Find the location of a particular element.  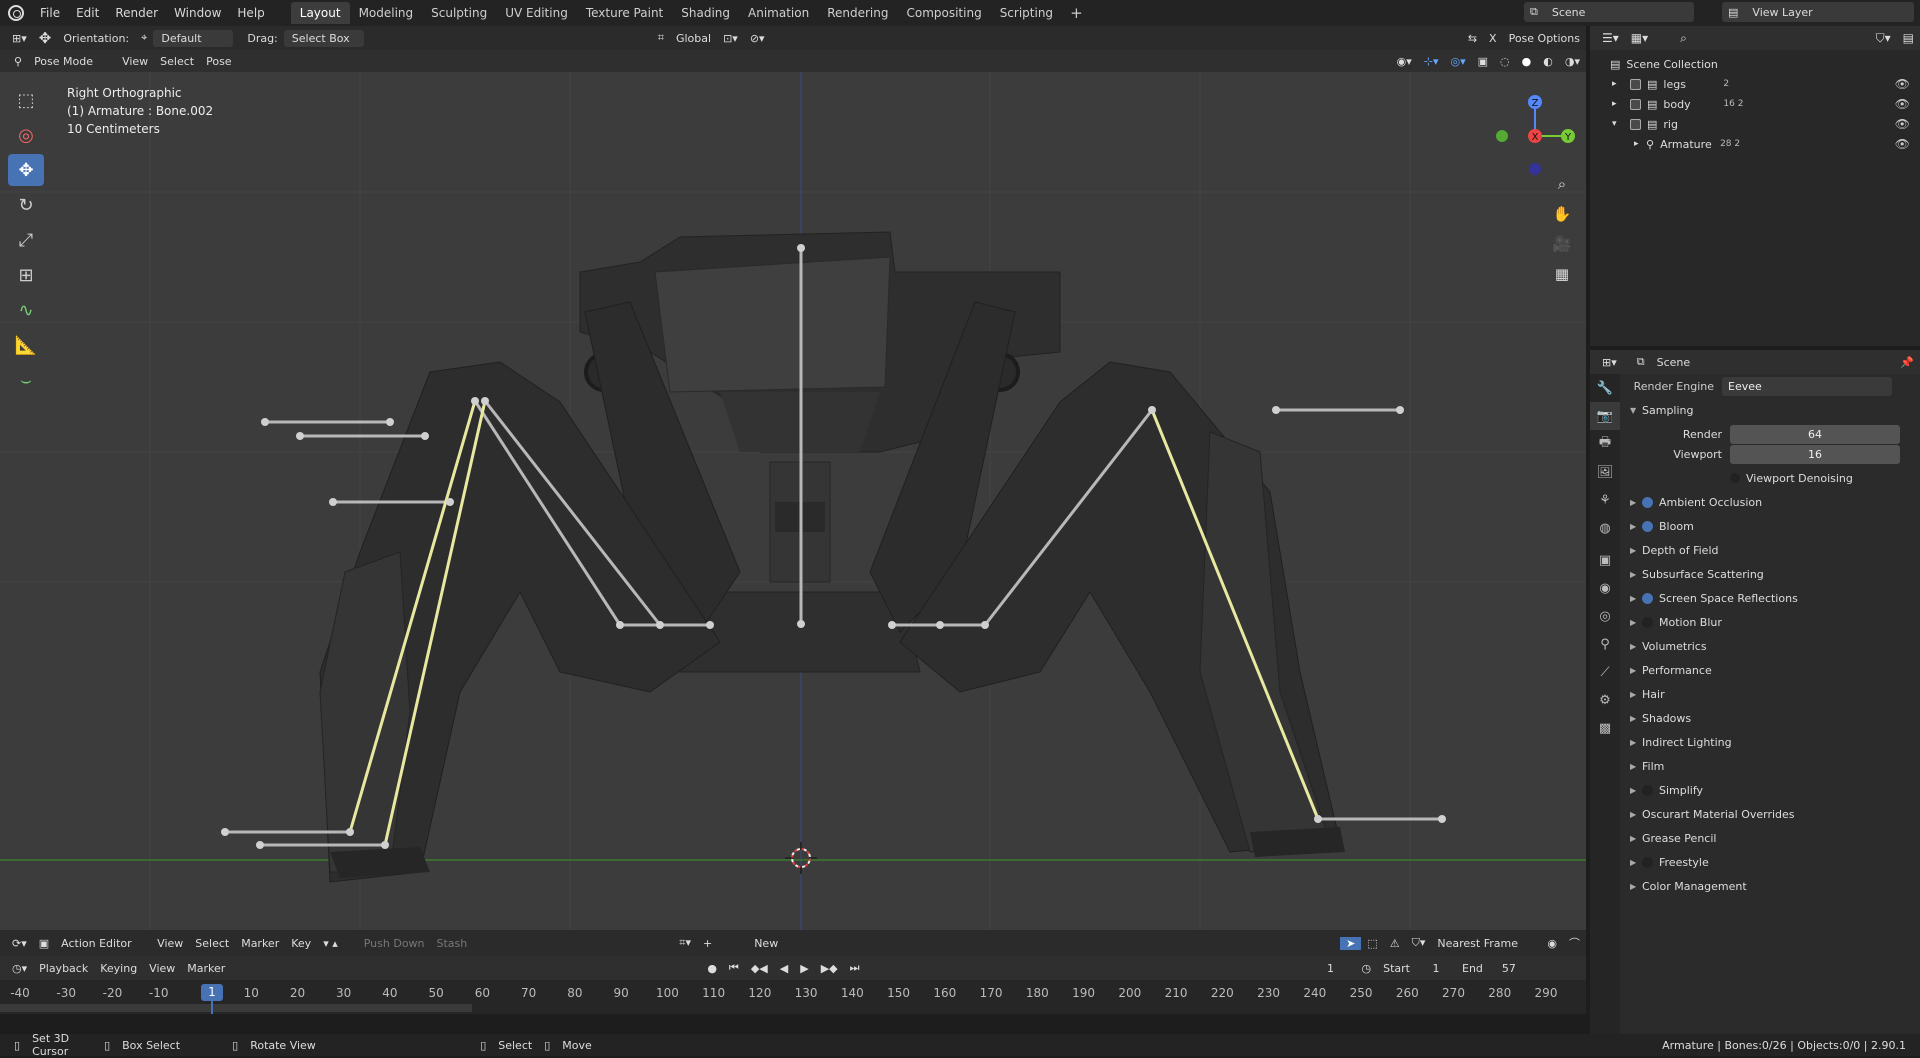

new-collection-icon: ▤ is located at coordinates (1908, 38).